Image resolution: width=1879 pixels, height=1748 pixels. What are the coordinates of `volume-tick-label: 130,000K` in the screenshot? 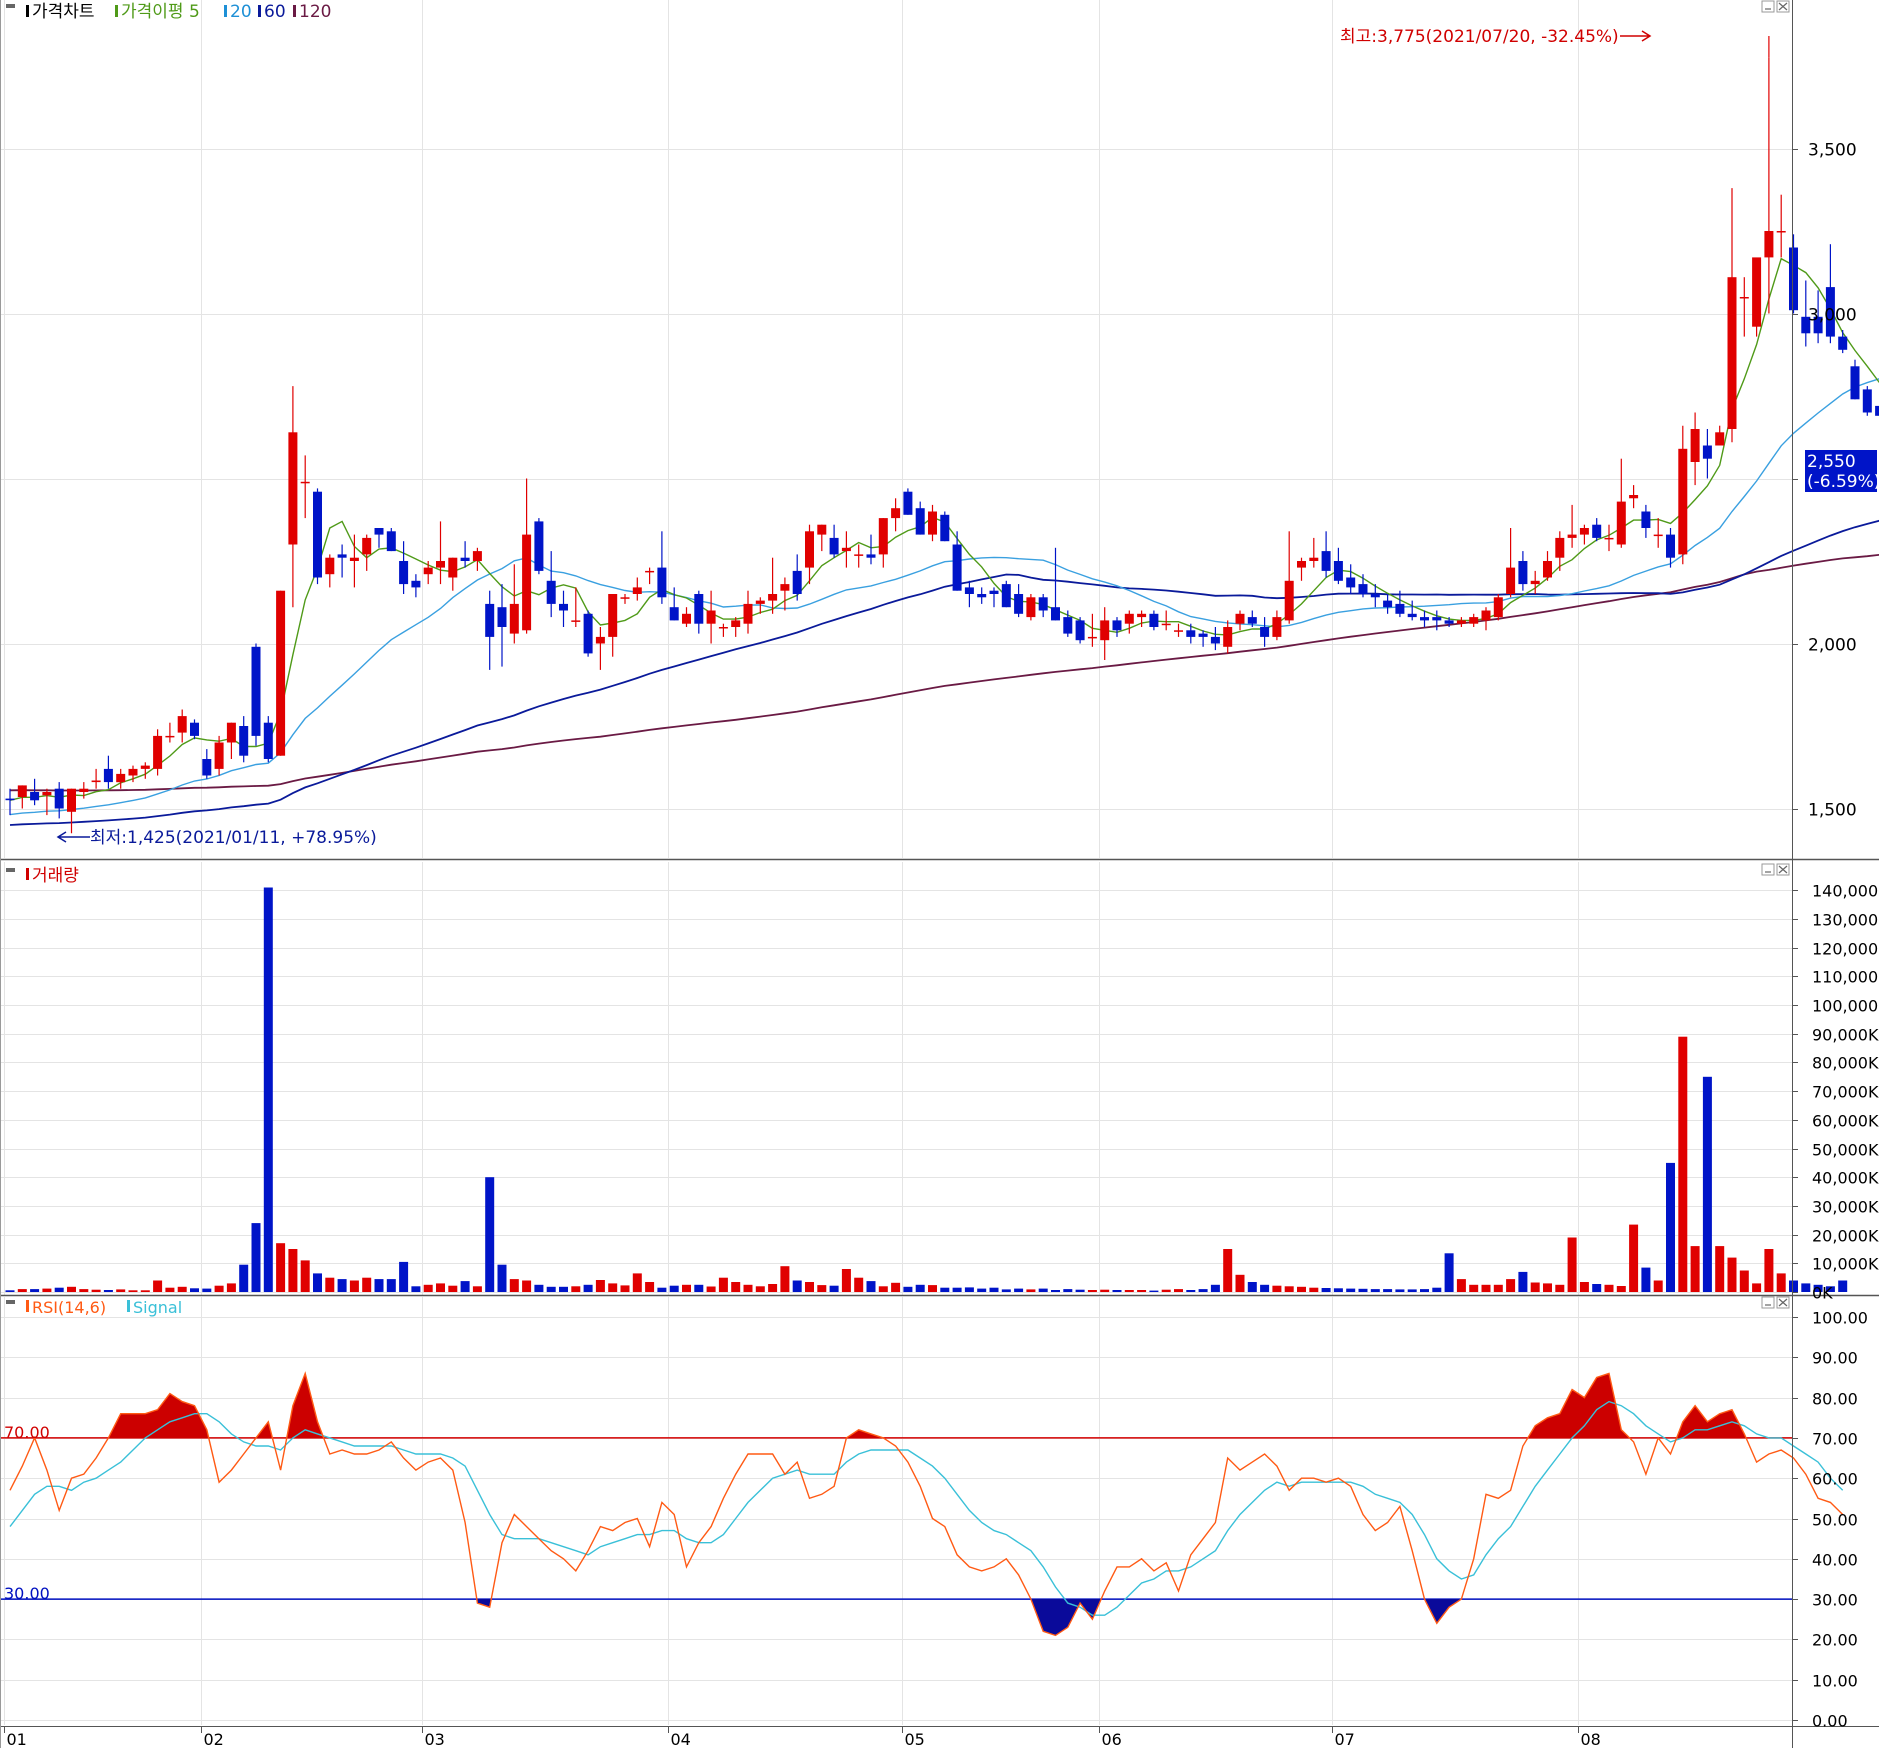 It's located at (1845, 920).